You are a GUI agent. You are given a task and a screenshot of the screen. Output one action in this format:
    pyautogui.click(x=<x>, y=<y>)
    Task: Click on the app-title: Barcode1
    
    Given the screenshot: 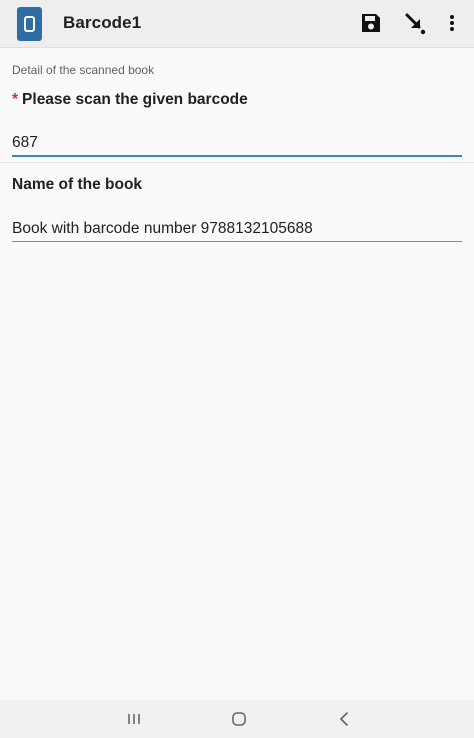 What is the action you would take?
    pyautogui.click(x=102, y=22)
    